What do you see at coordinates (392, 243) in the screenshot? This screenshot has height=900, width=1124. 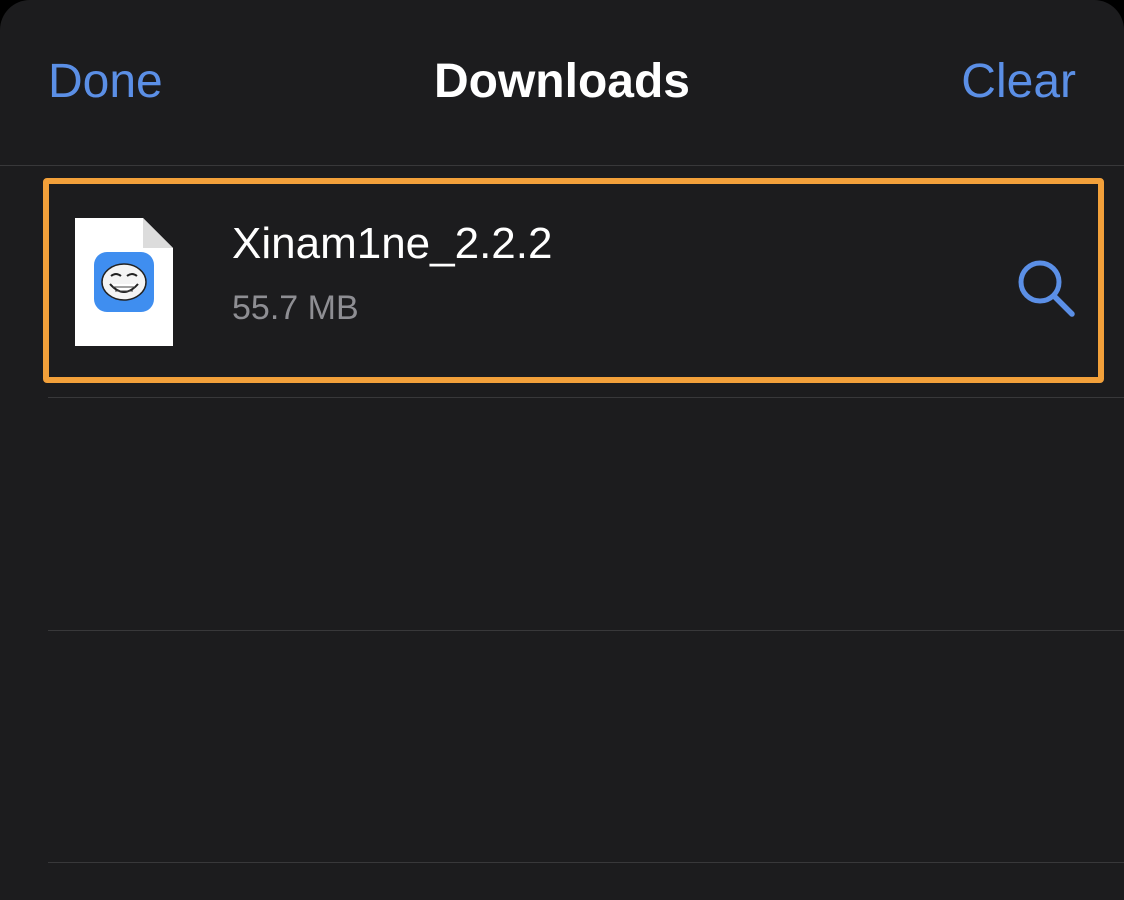 I see `file-name: Xinam1ne_2.2.2` at bounding box center [392, 243].